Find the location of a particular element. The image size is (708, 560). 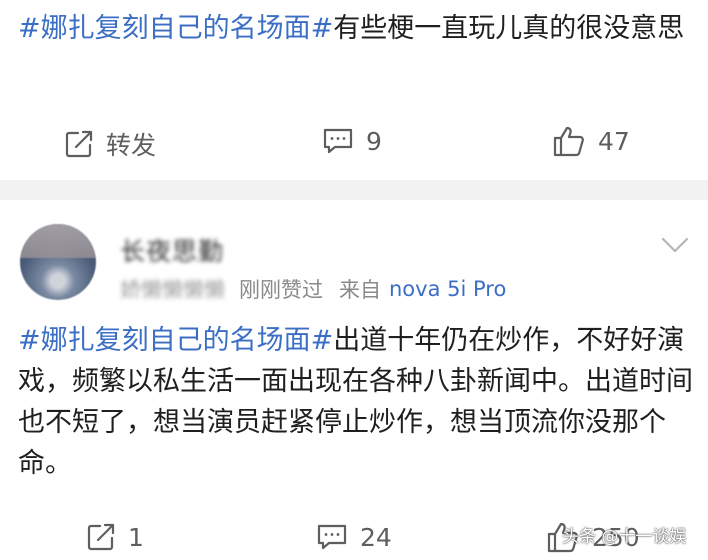

feed-divider is located at coordinates (354, 190).